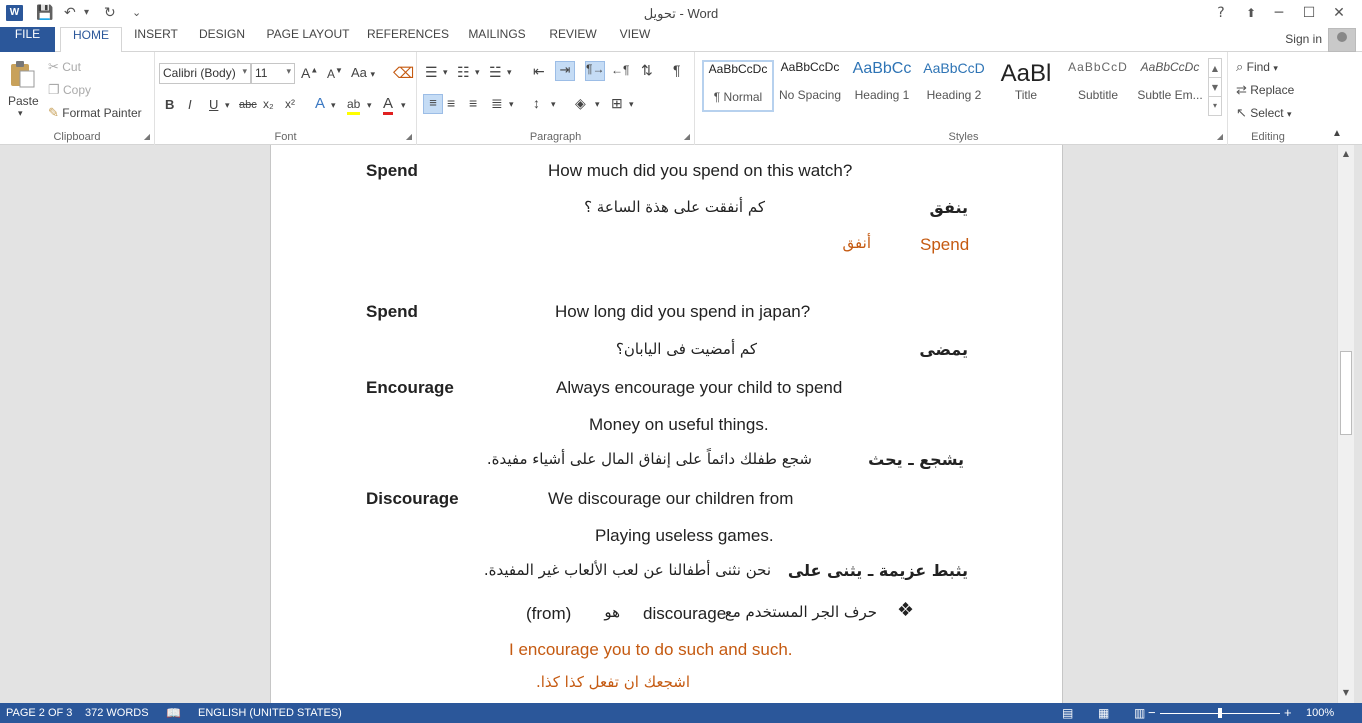 Image resolution: width=1362 pixels, height=723 pixels. Describe the element at coordinates (1339, 13) in the screenshot. I see `close-button: ✕` at that location.